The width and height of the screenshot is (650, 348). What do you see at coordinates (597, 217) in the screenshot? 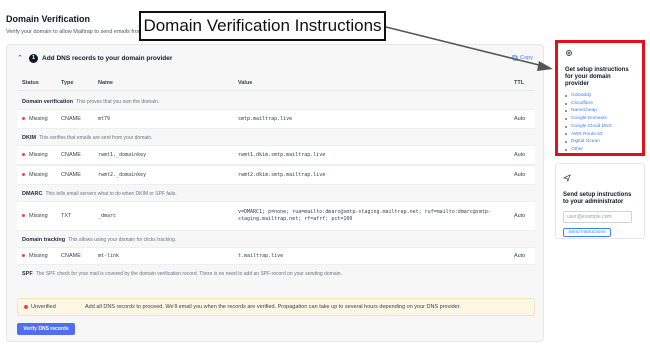
I see `email-field` at bounding box center [597, 217].